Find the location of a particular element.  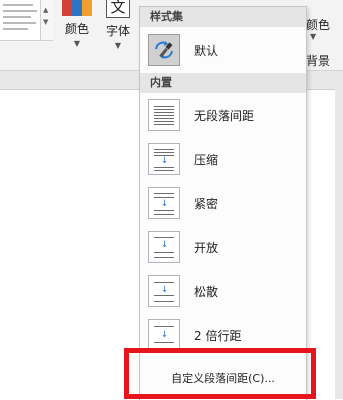

menu-item-relaxed: ↓ 松散 is located at coordinates (223, 291).